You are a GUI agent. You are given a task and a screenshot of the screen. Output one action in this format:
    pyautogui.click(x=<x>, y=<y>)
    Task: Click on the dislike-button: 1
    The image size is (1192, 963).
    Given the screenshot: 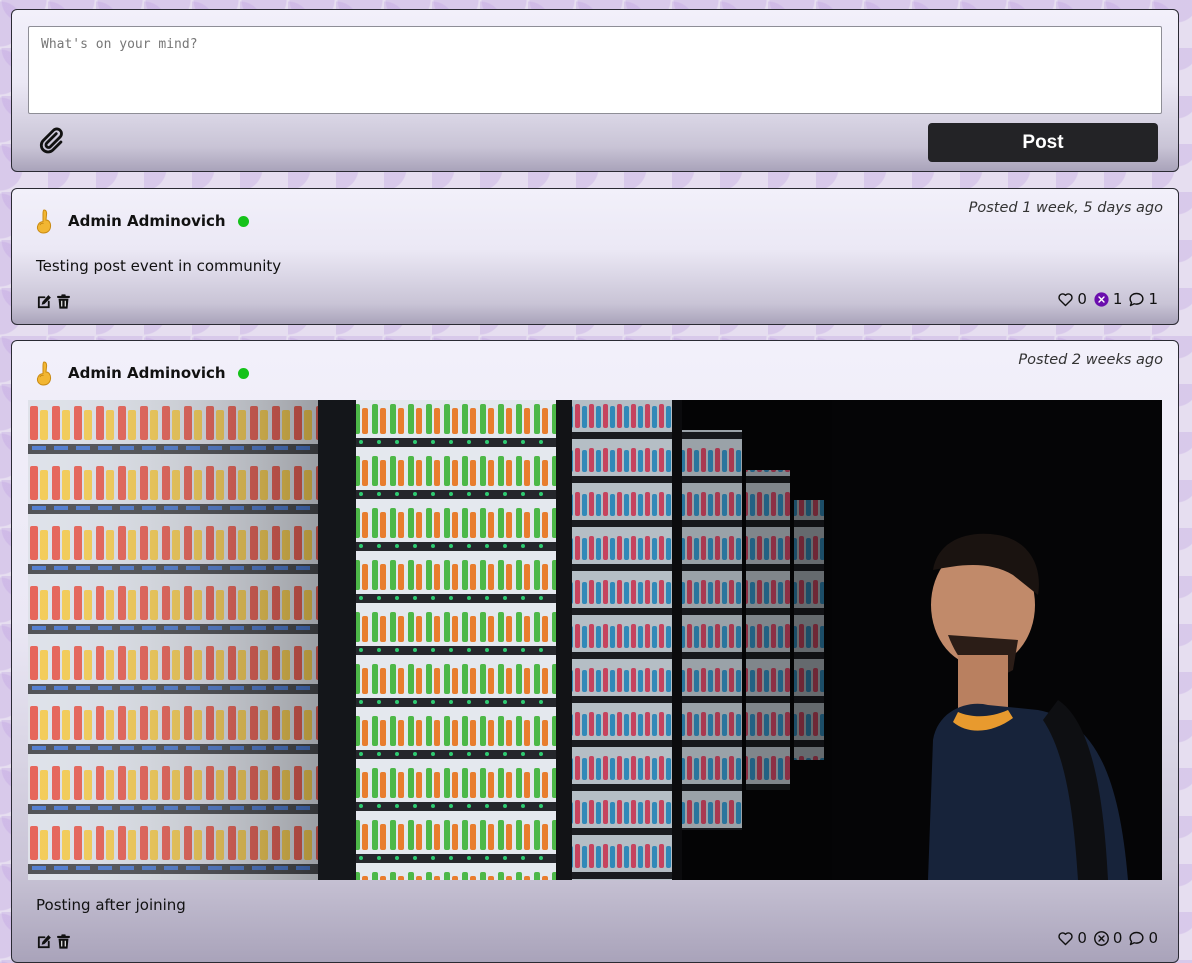 What is the action you would take?
    pyautogui.click(x=1108, y=299)
    